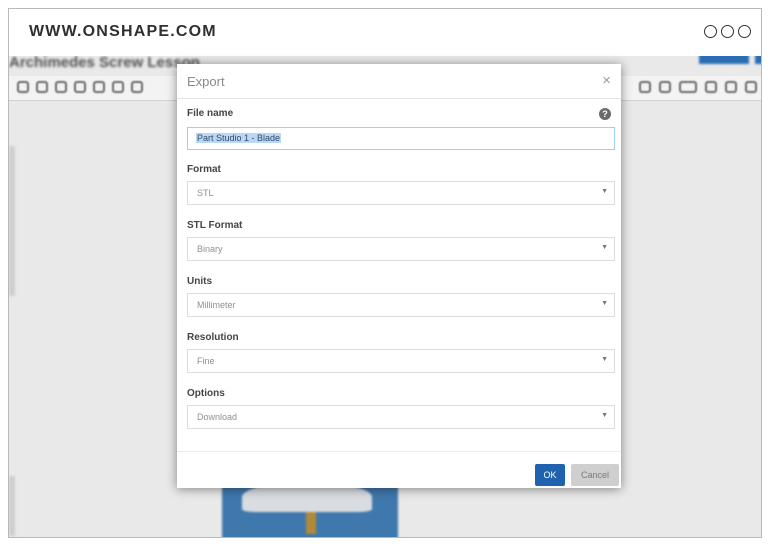  I want to click on appearance-icon, so click(711, 87).